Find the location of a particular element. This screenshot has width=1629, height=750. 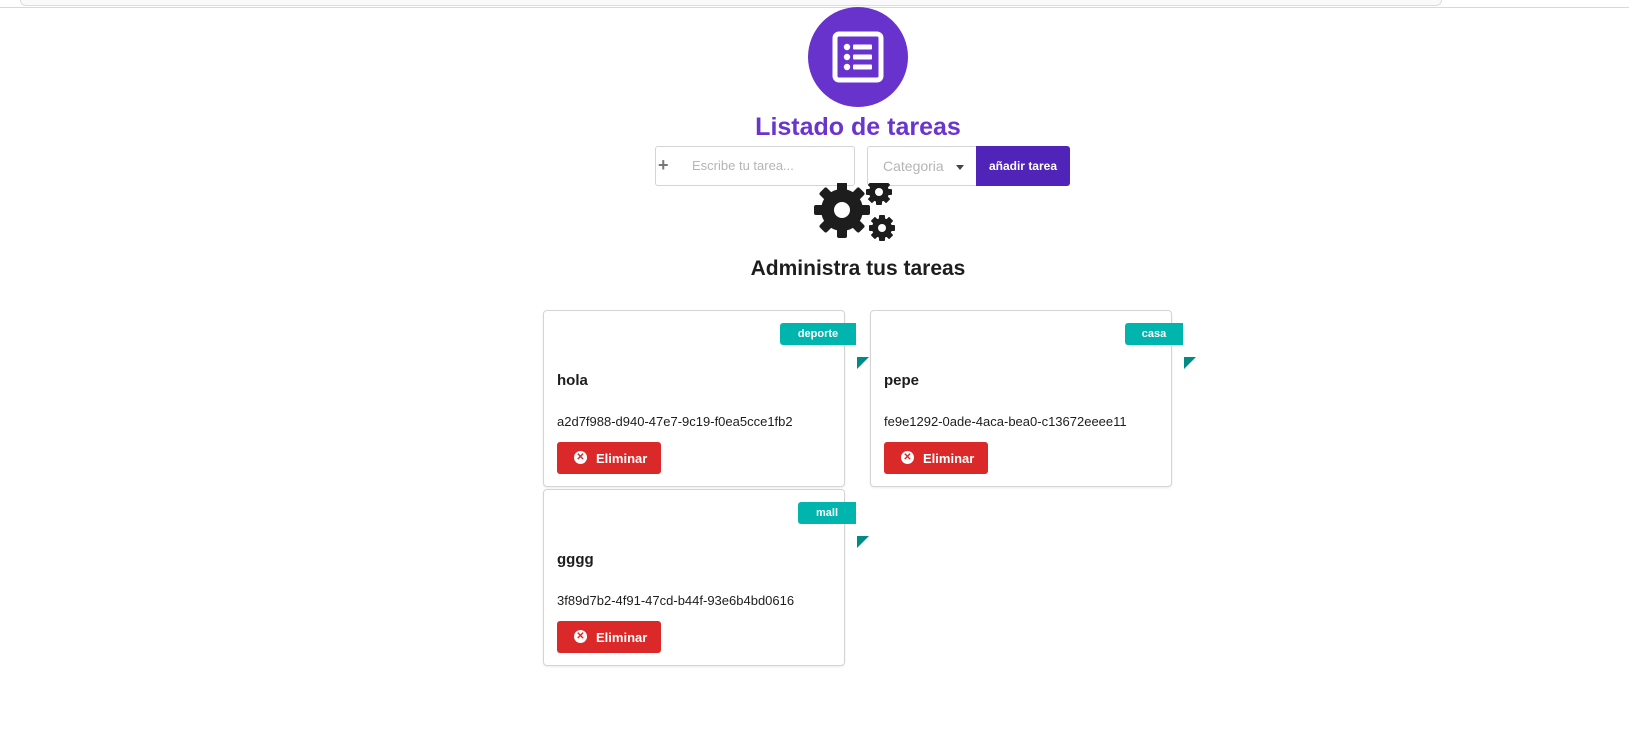

list-icon is located at coordinates (858, 57).